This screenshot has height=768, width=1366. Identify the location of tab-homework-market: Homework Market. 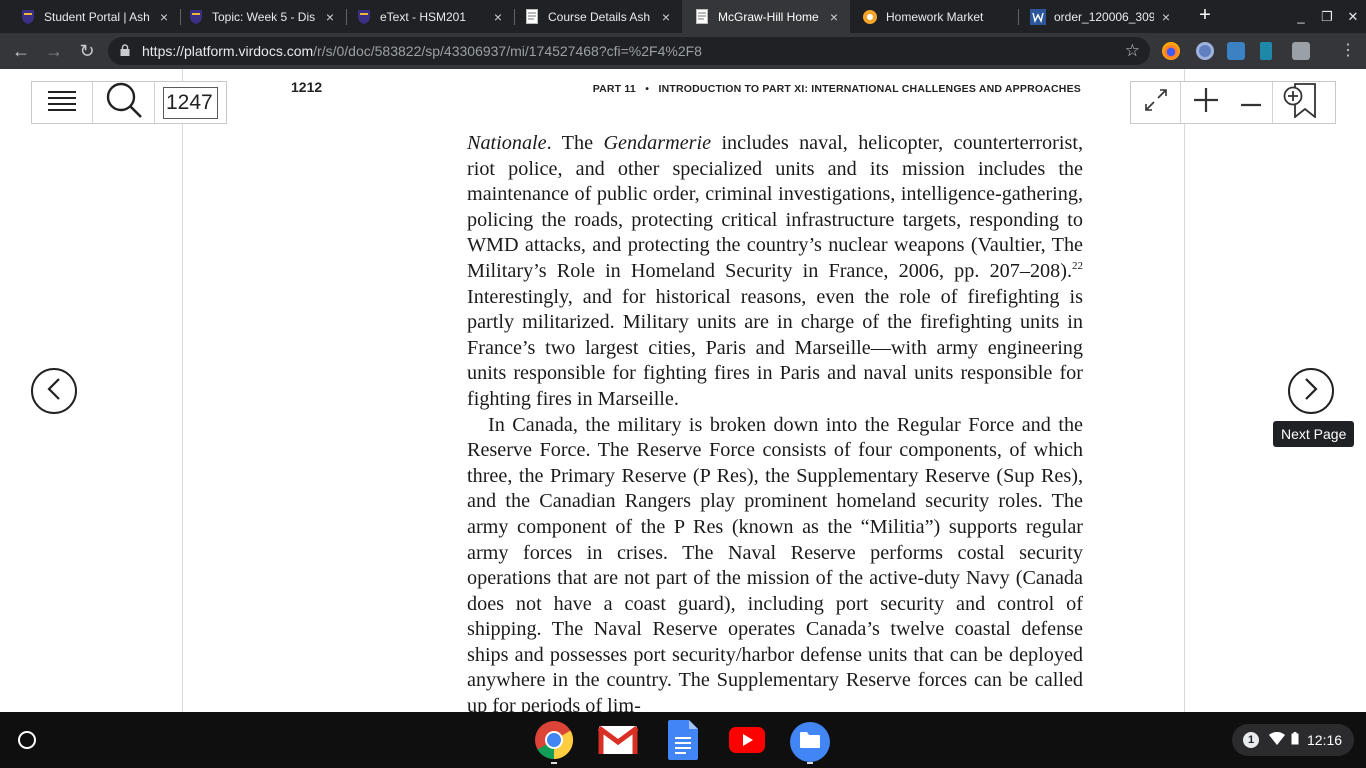
(934, 16).